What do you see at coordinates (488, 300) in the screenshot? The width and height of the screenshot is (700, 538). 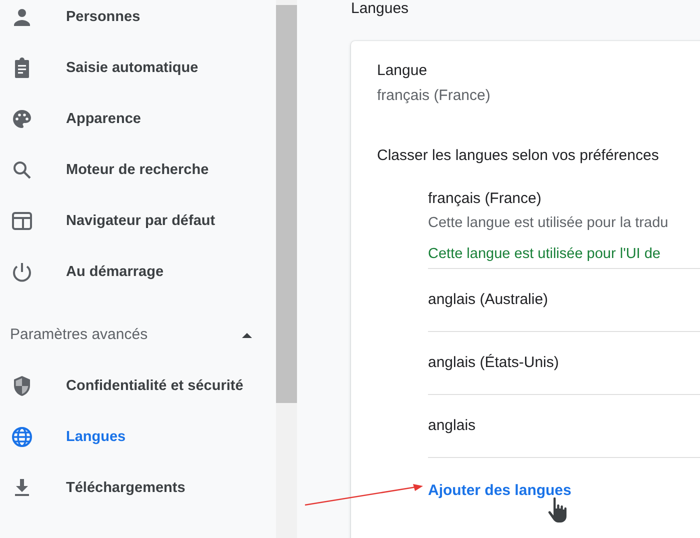 I see `language-name: anglais (Australie)` at bounding box center [488, 300].